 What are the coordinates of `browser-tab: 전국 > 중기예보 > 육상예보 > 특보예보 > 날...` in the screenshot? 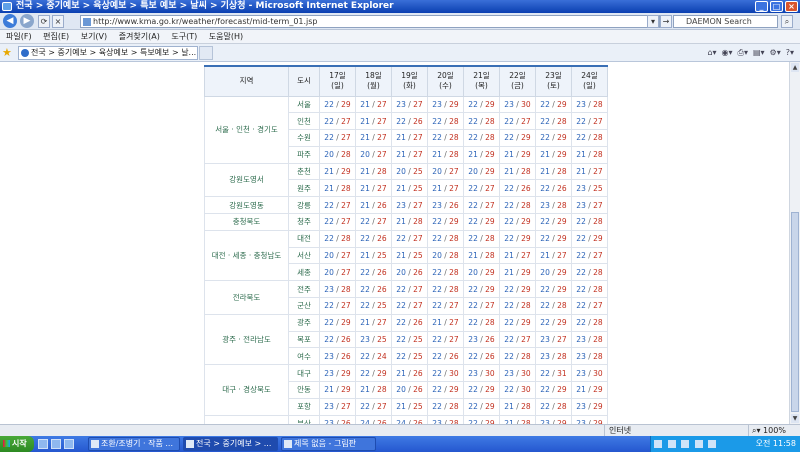 It's located at (108, 53).